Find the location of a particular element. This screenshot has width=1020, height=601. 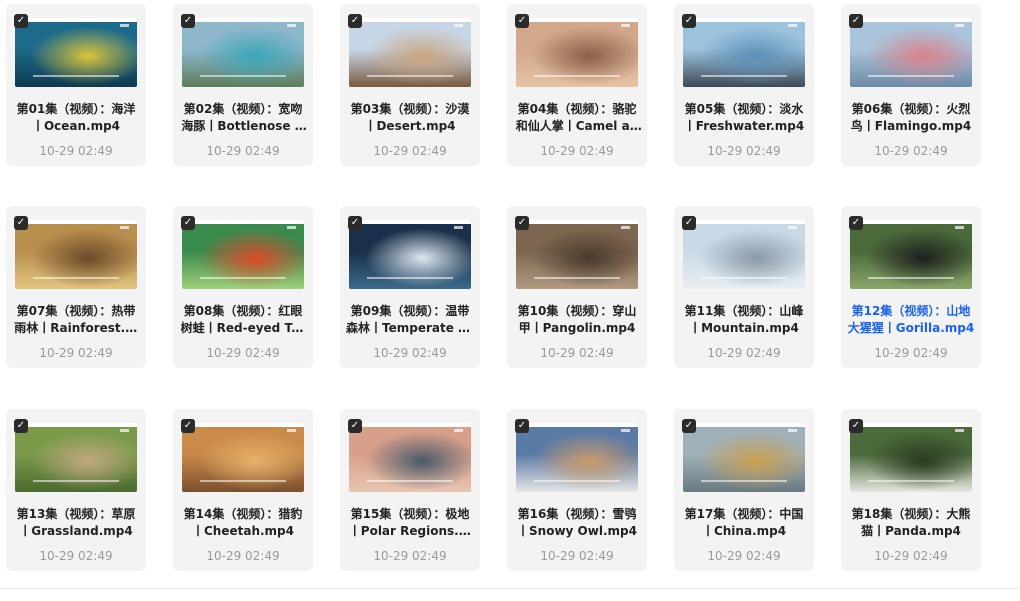

file-card: ✓ 第16集（视频）：雪鸮丨Snowy Owl.mp4 10-29 02:49 is located at coordinates (577, 490).